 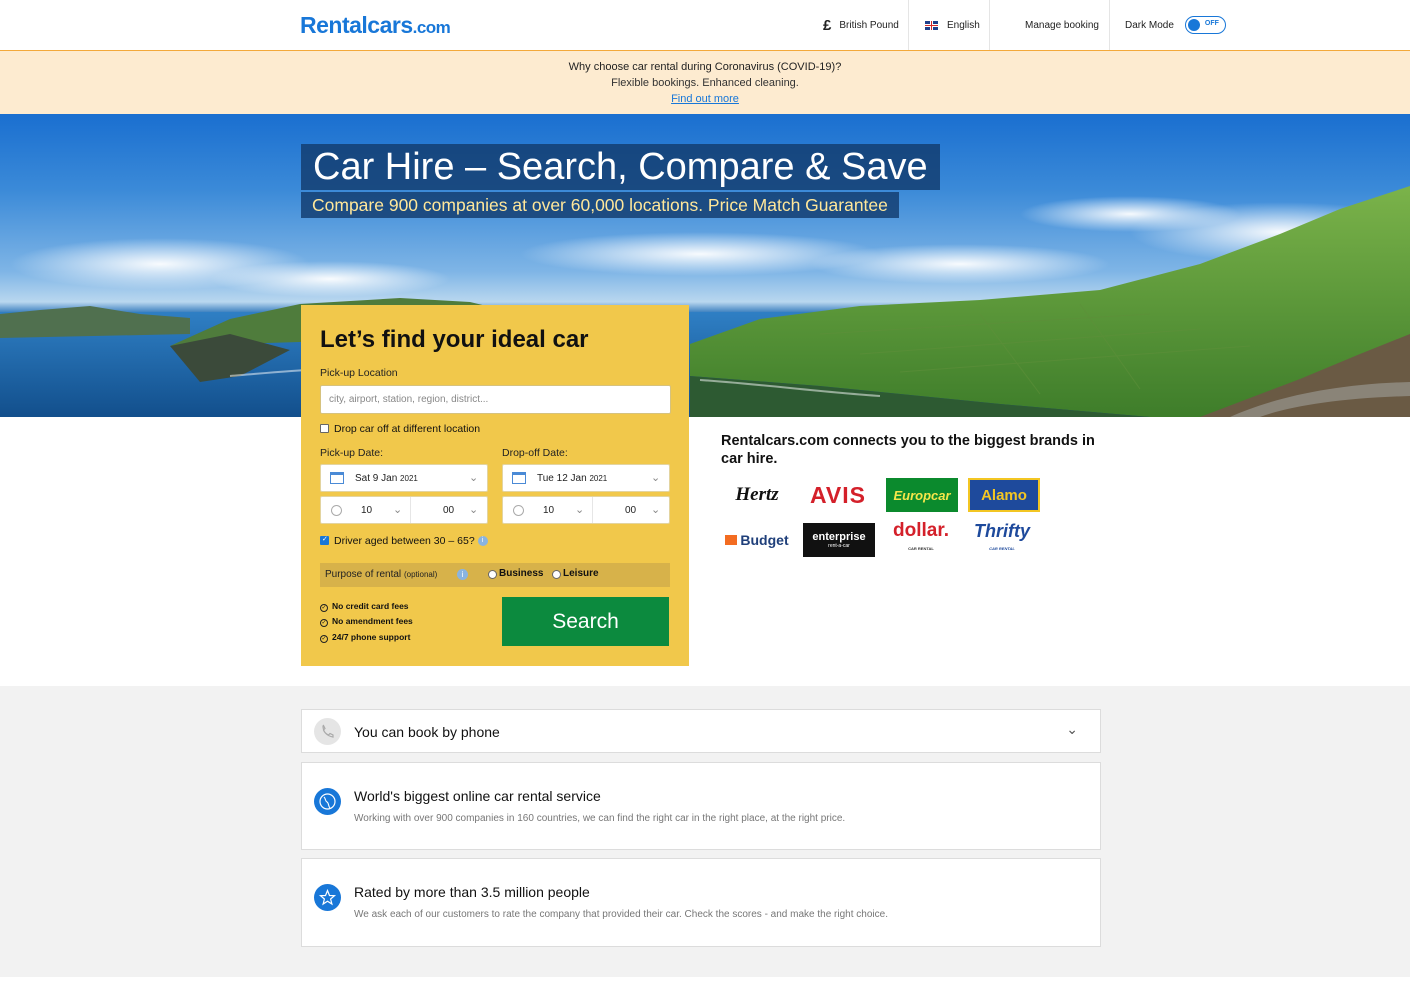 What do you see at coordinates (448, 510) in the screenshot?
I see `pickup-minute-select: 00` at bounding box center [448, 510].